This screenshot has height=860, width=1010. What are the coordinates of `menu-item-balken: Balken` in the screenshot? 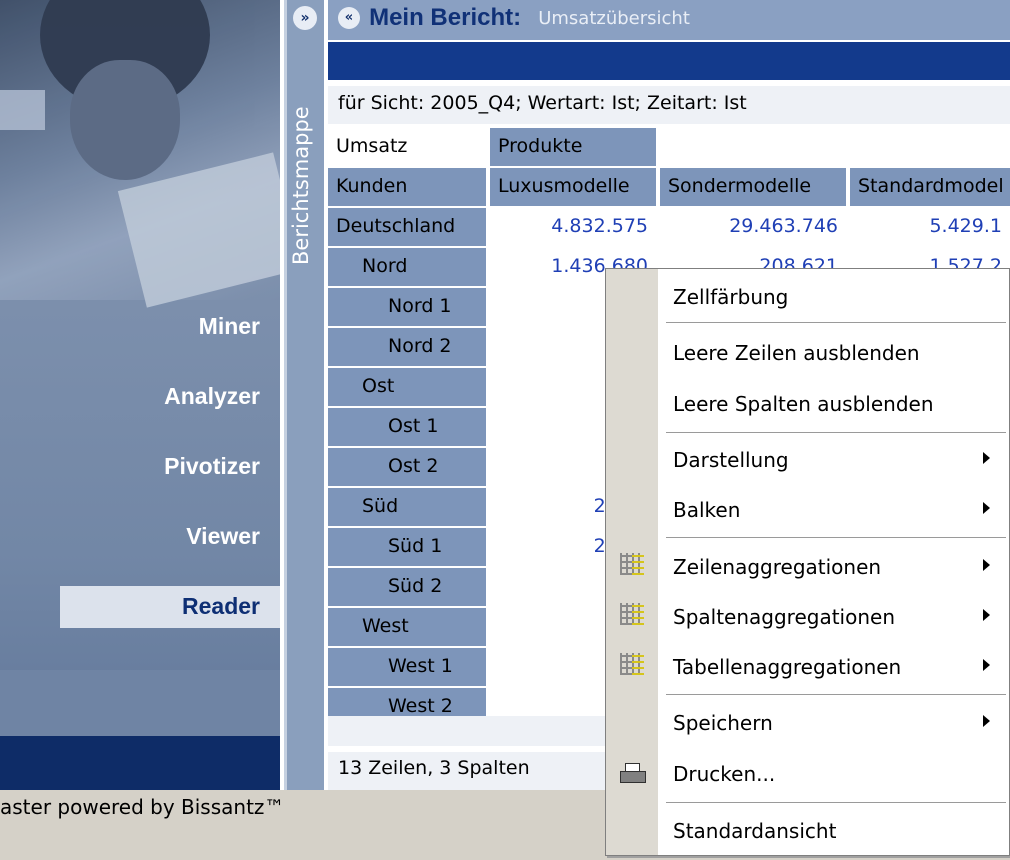 It's located at (833, 510).